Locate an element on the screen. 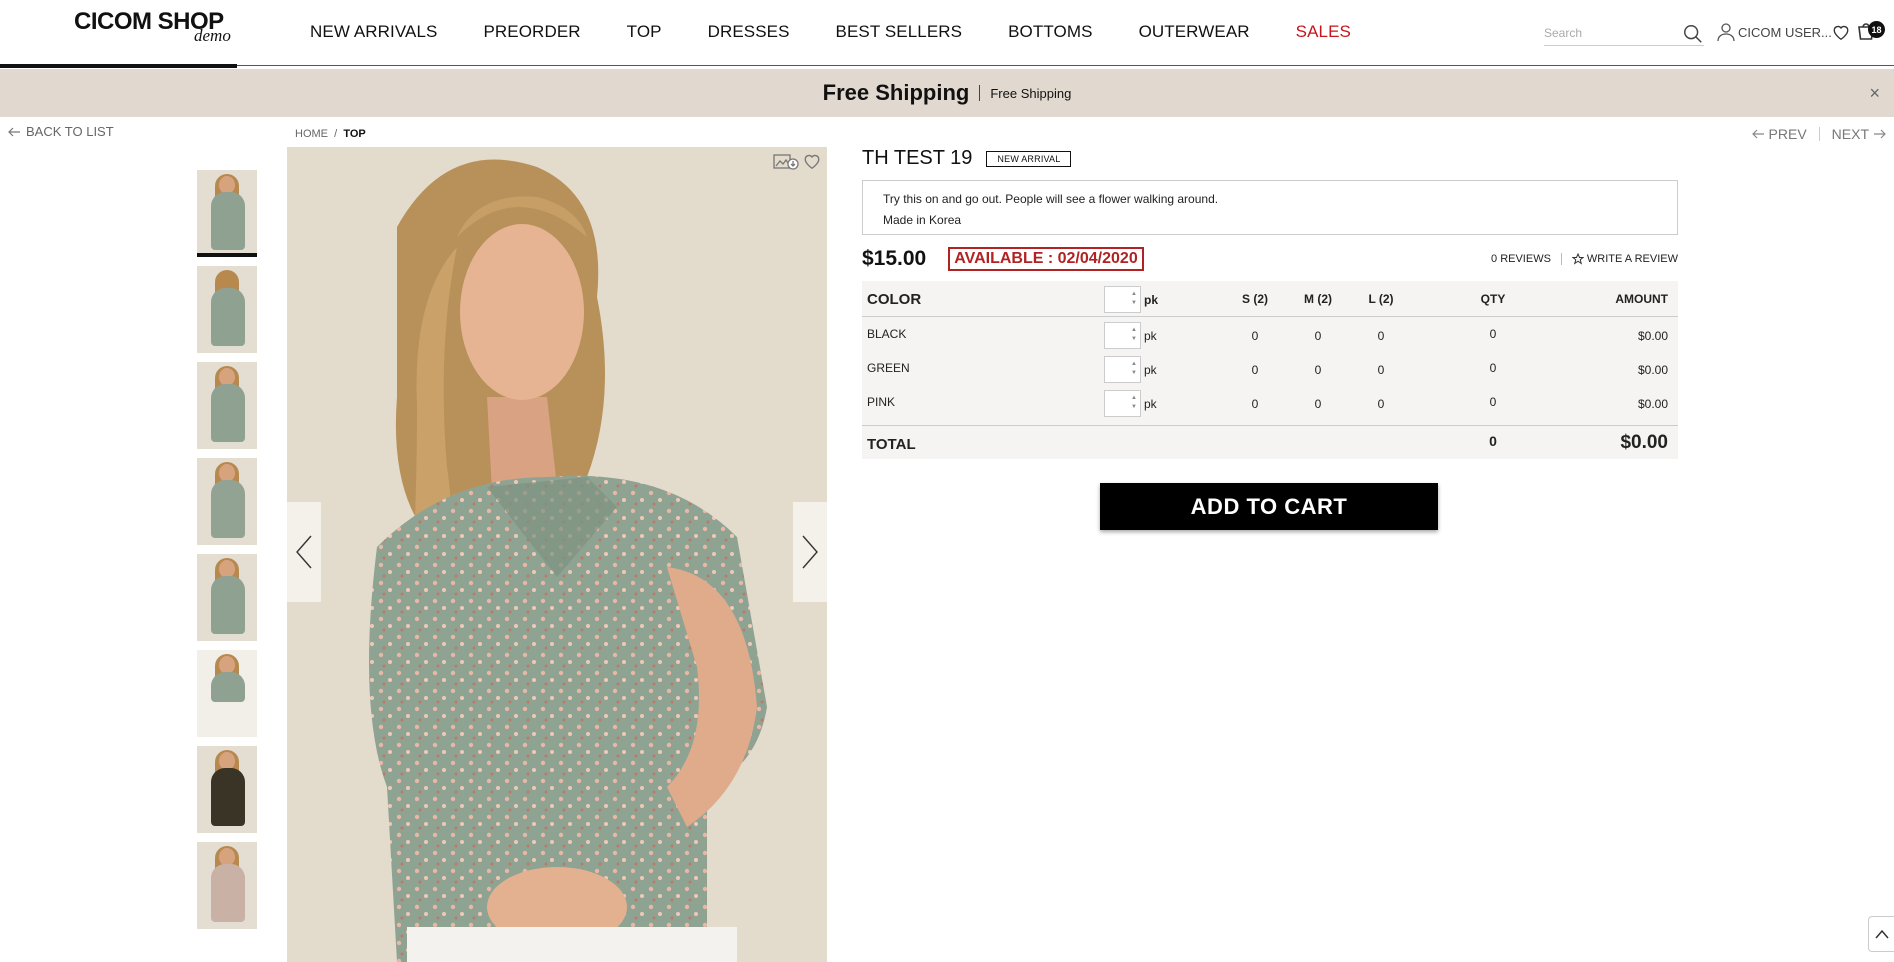 Image resolution: width=1894 pixels, height=962 pixels. breadcrumb: HOME / TOP is located at coordinates (330, 134).